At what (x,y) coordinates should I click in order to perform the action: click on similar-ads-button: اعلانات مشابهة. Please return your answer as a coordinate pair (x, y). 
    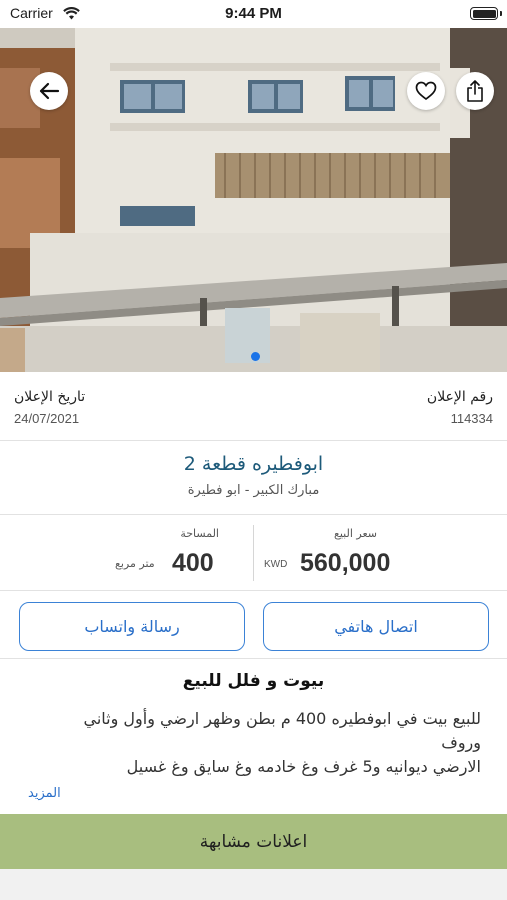
    Looking at the image, I should click on (253, 841).